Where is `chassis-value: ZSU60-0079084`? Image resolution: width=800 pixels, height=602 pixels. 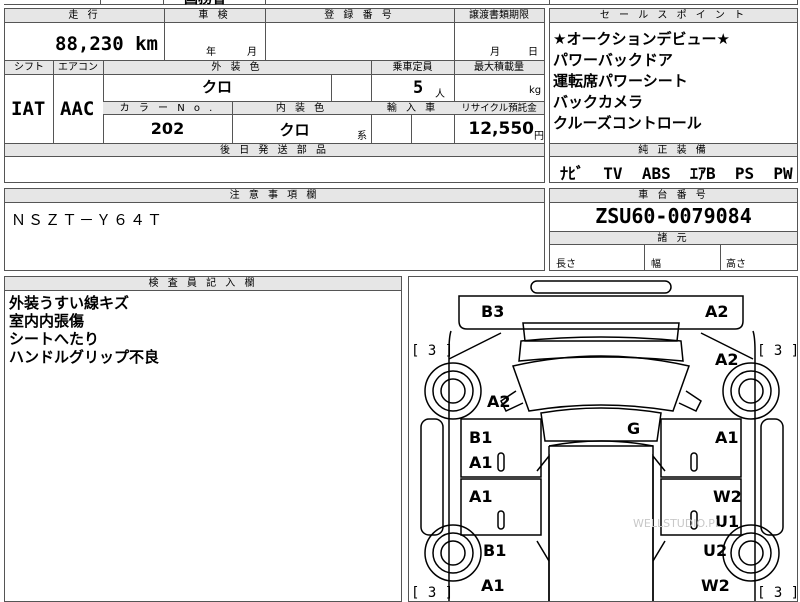 chassis-value: ZSU60-0079084 is located at coordinates (673, 216).